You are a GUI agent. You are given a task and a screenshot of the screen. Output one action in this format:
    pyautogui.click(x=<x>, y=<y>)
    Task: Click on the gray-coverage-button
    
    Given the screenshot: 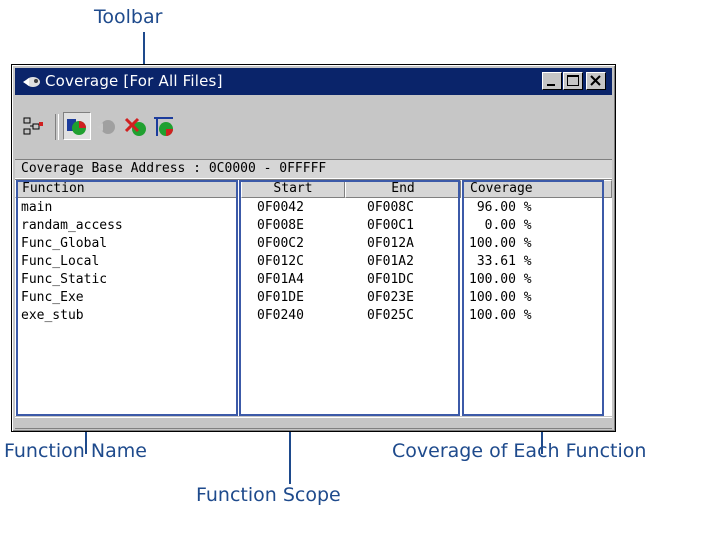 What is the action you would take?
    pyautogui.click(x=109, y=128)
    